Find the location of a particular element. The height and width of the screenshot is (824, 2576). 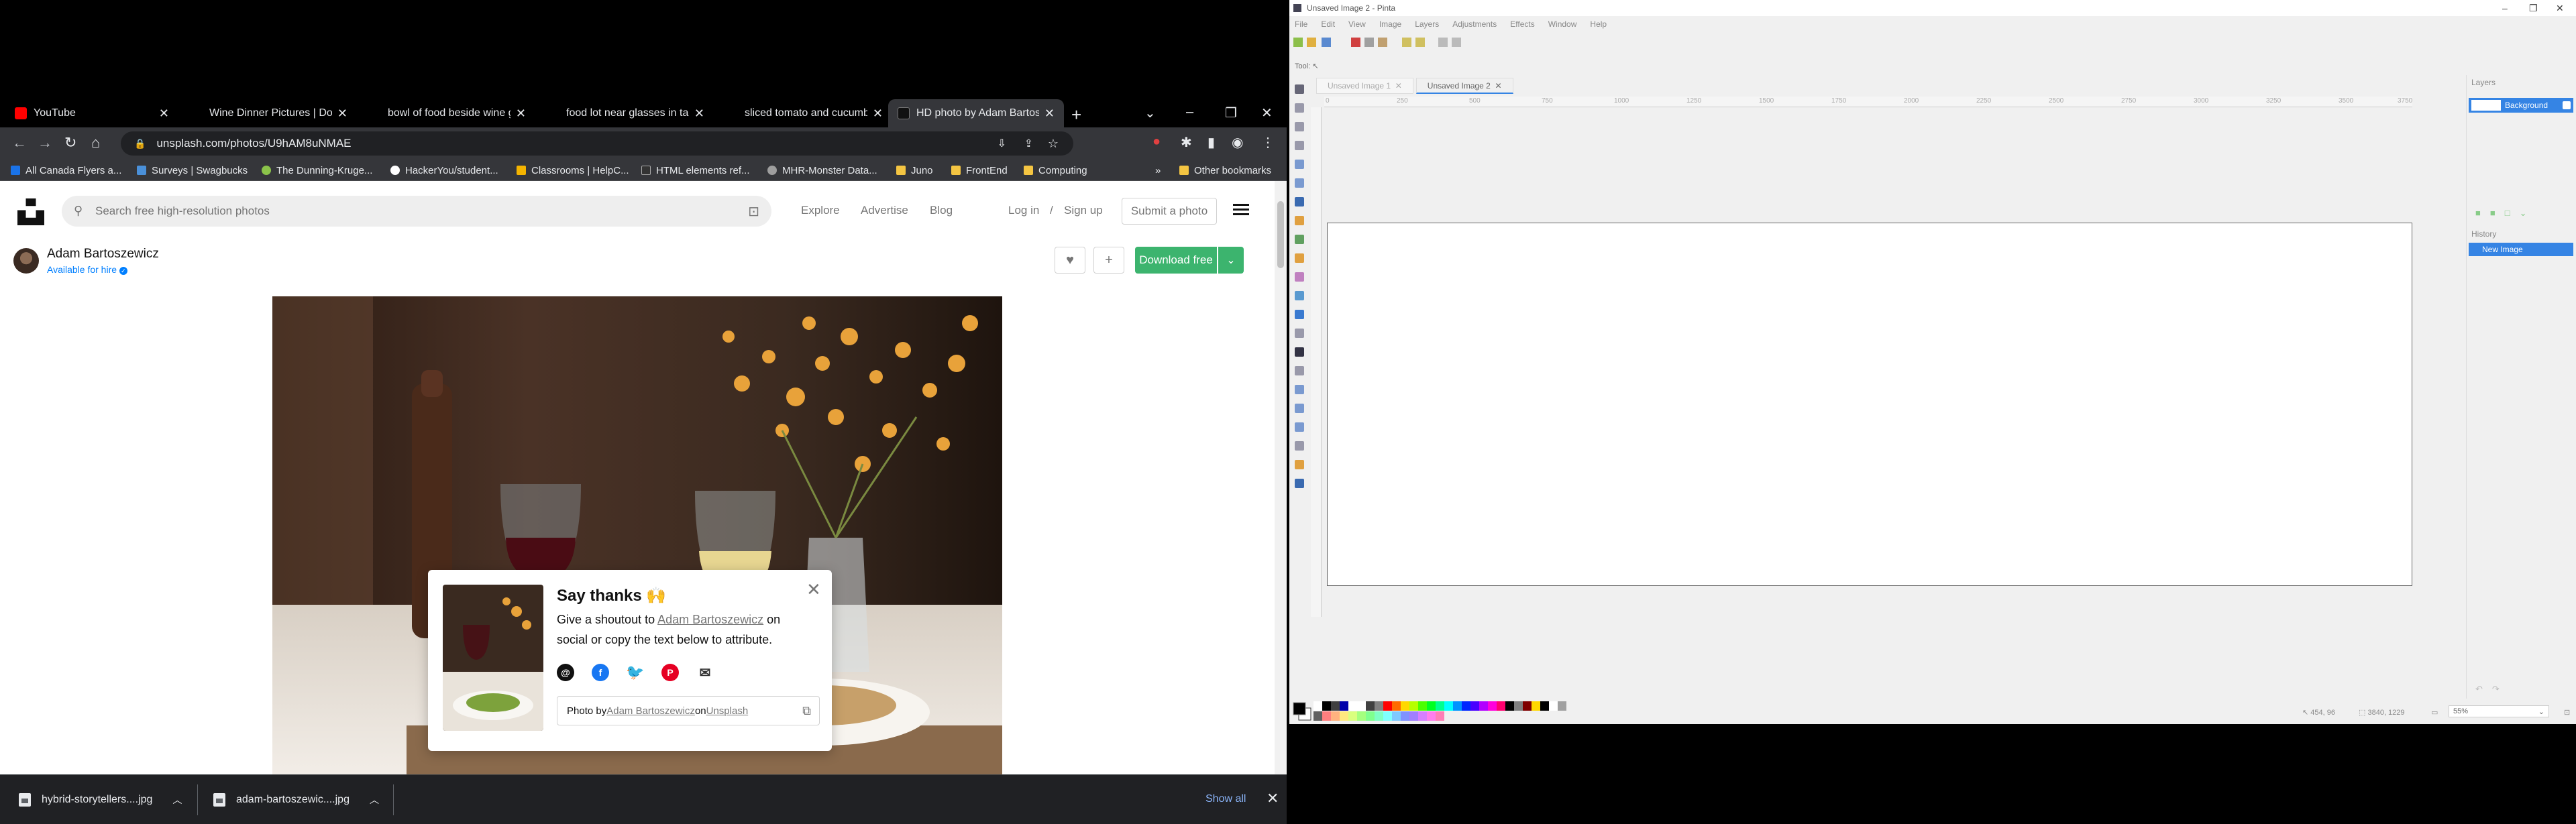

close-icon: ✕ is located at coordinates (813, 589).